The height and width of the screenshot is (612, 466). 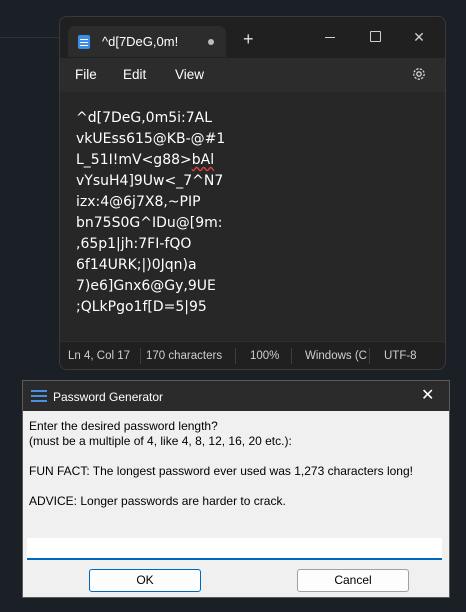 I want to click on new-tab-button: +, so click(x=248, y=39).